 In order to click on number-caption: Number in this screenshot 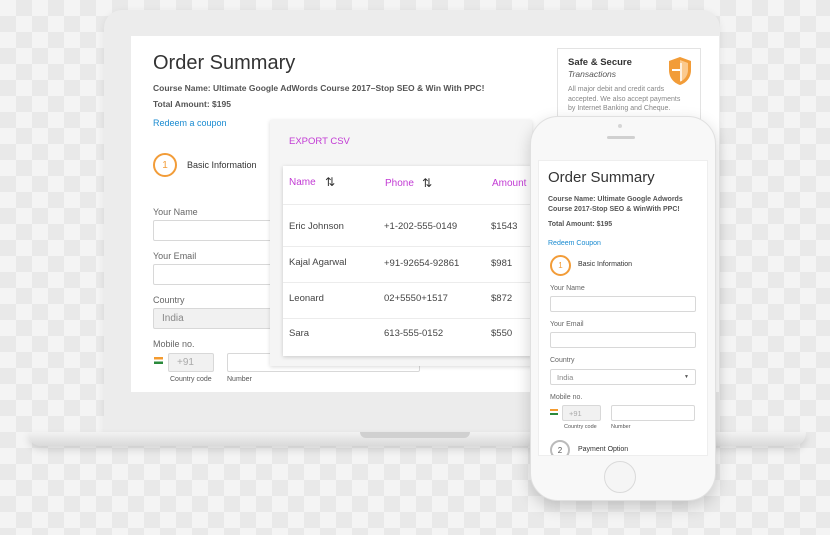, I will do `click(239, 379)`.